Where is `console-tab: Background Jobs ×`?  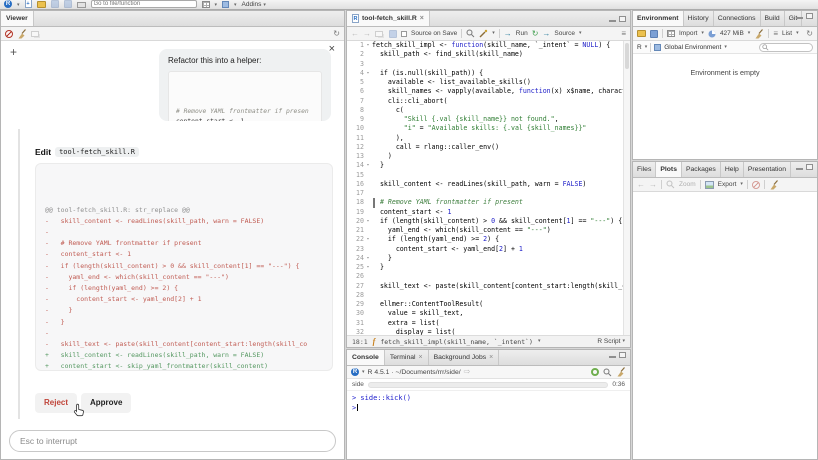 console-tab: Background Jobs × is located at coordinates (464, 357).